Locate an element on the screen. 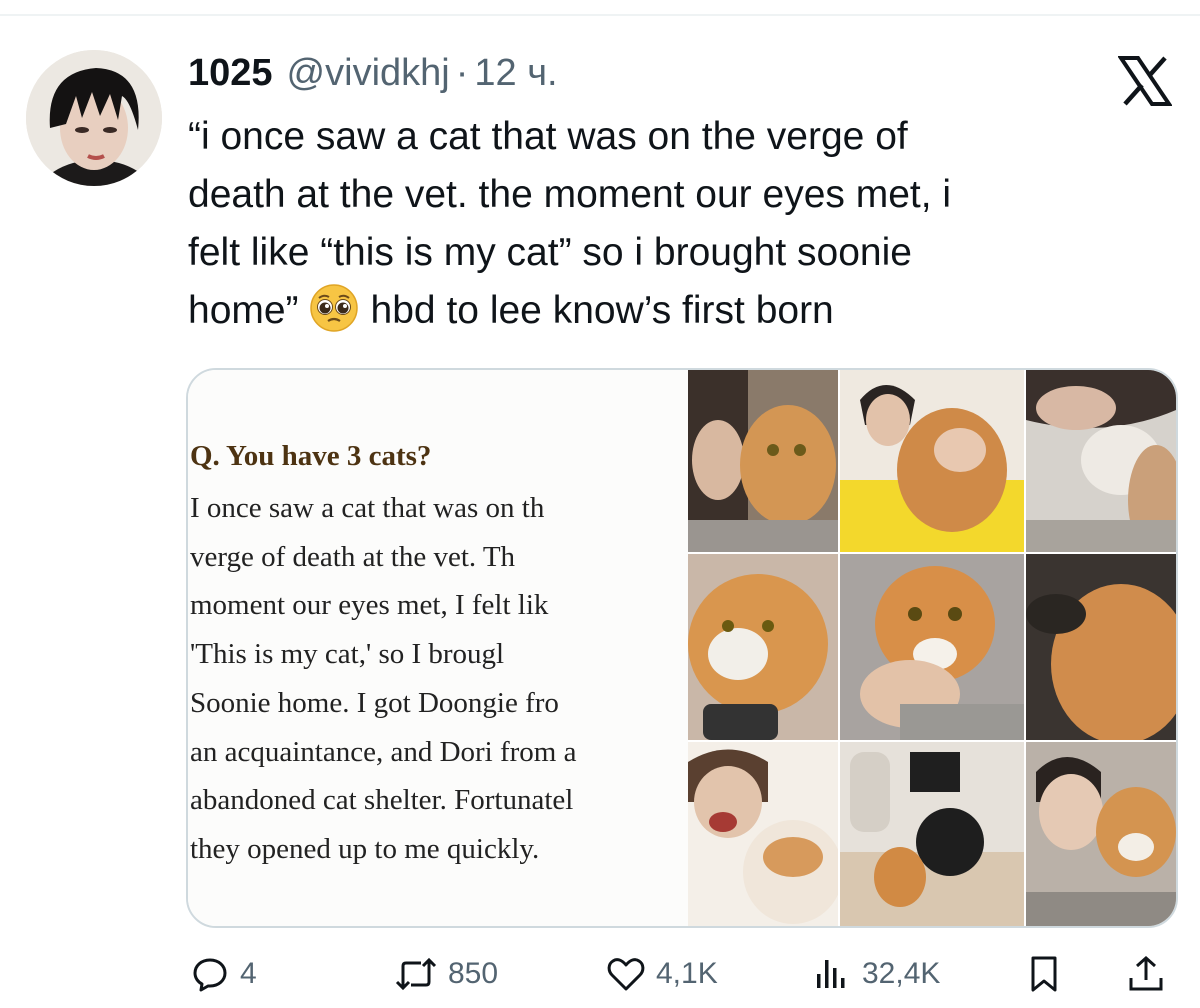 The height and width of the screenshot is (1008, 1200). reply-button: 4 is located at coordinates (223, 974).